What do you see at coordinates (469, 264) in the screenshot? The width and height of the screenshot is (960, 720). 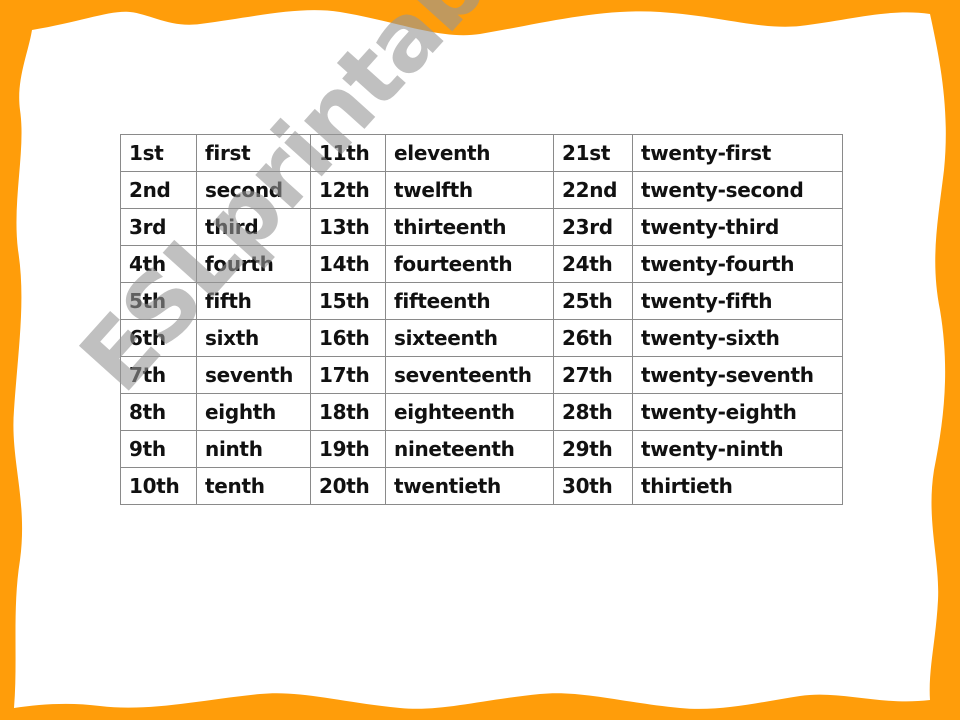 I see `ordinal-word-cell: fourteenth` at bounding box center [469, 264].